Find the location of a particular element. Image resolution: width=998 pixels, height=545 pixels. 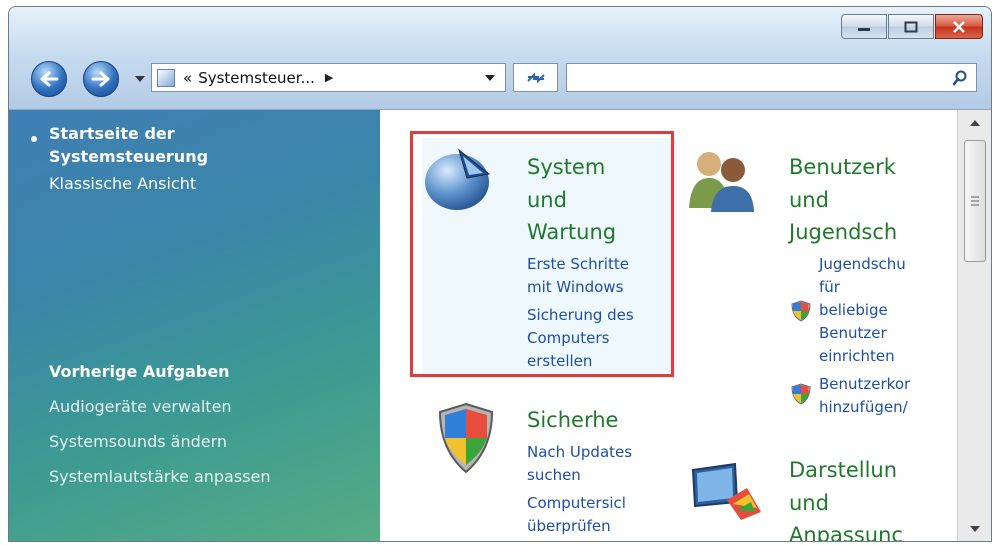

bullet-icon is located at coordinates (34, 139).